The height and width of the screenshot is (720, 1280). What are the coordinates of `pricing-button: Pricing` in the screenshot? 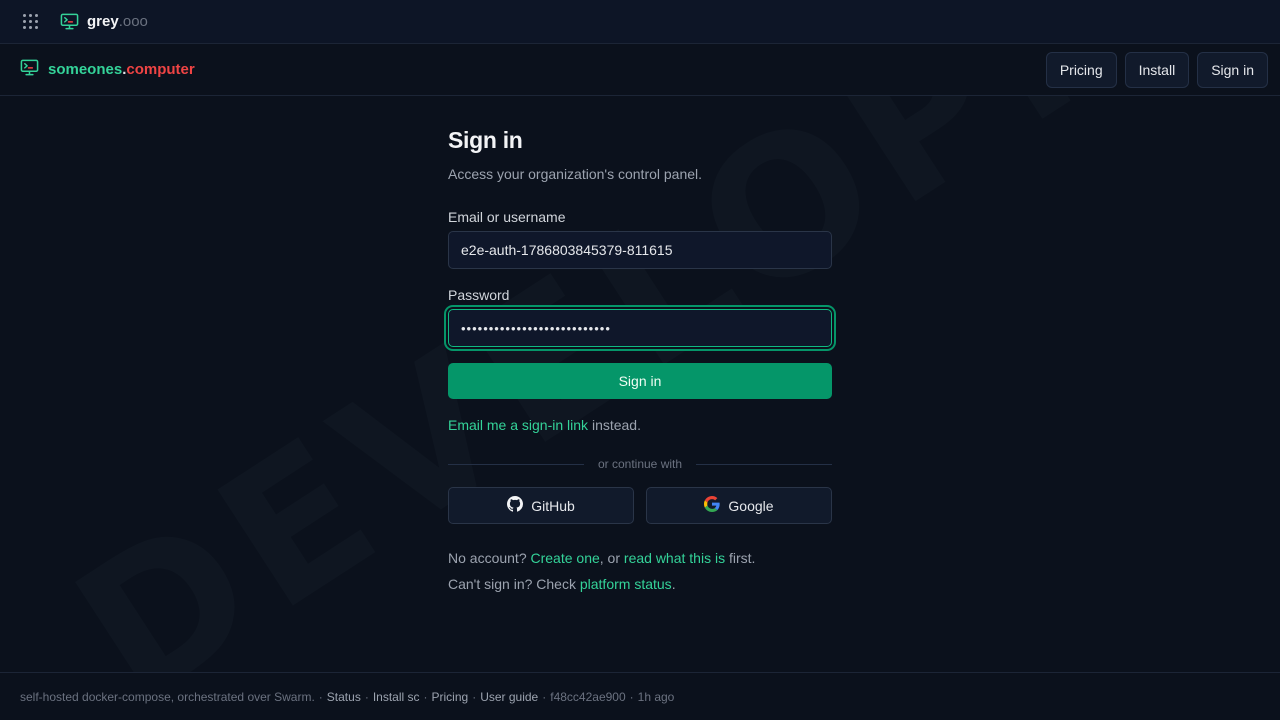 It's located at (1081, 69).